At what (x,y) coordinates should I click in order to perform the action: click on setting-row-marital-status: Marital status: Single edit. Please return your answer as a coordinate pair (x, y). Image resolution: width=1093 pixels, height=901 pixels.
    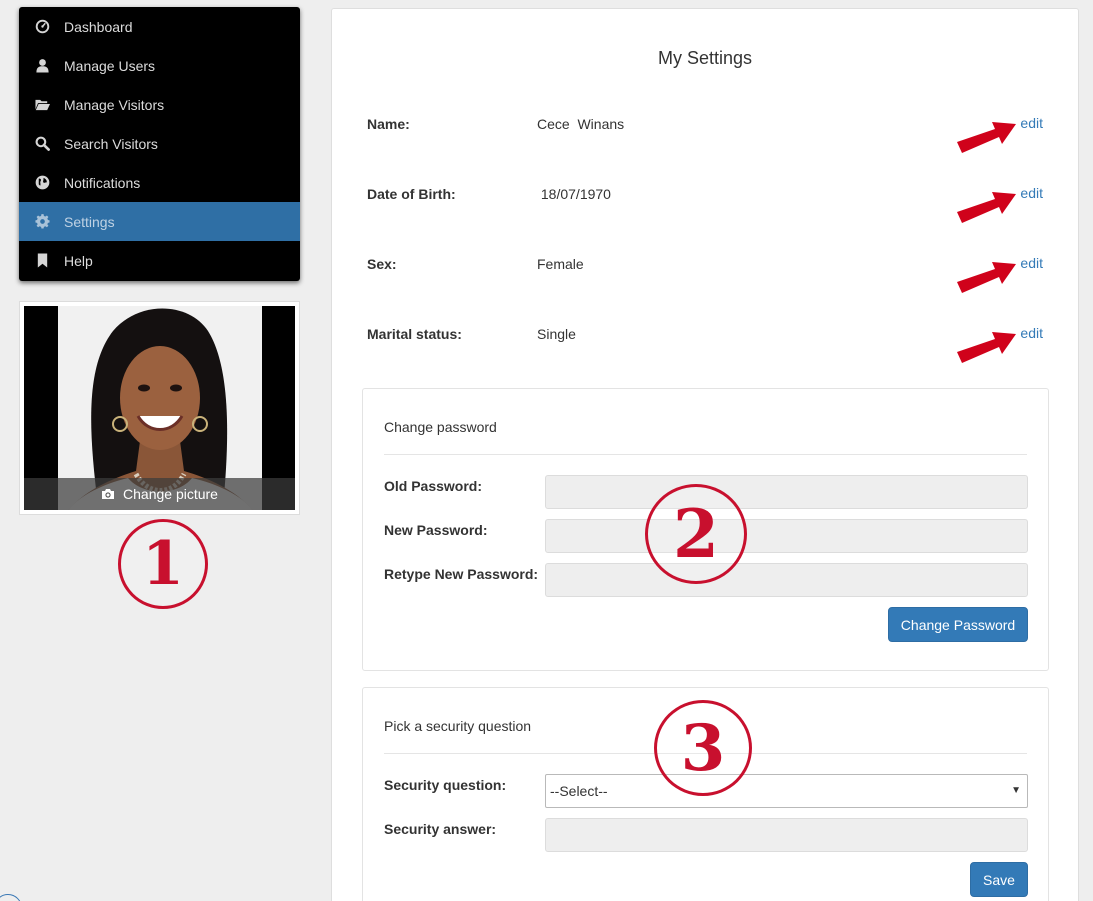
    Looking at the image, I should click on (705, 344).